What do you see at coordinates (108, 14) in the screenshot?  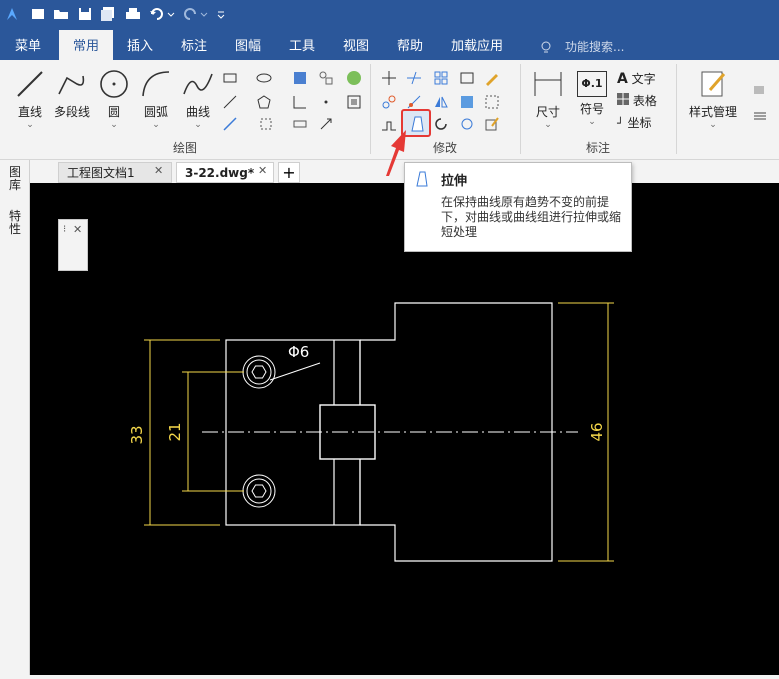 I see `save-all-icon` at bounding box center [108, 14].